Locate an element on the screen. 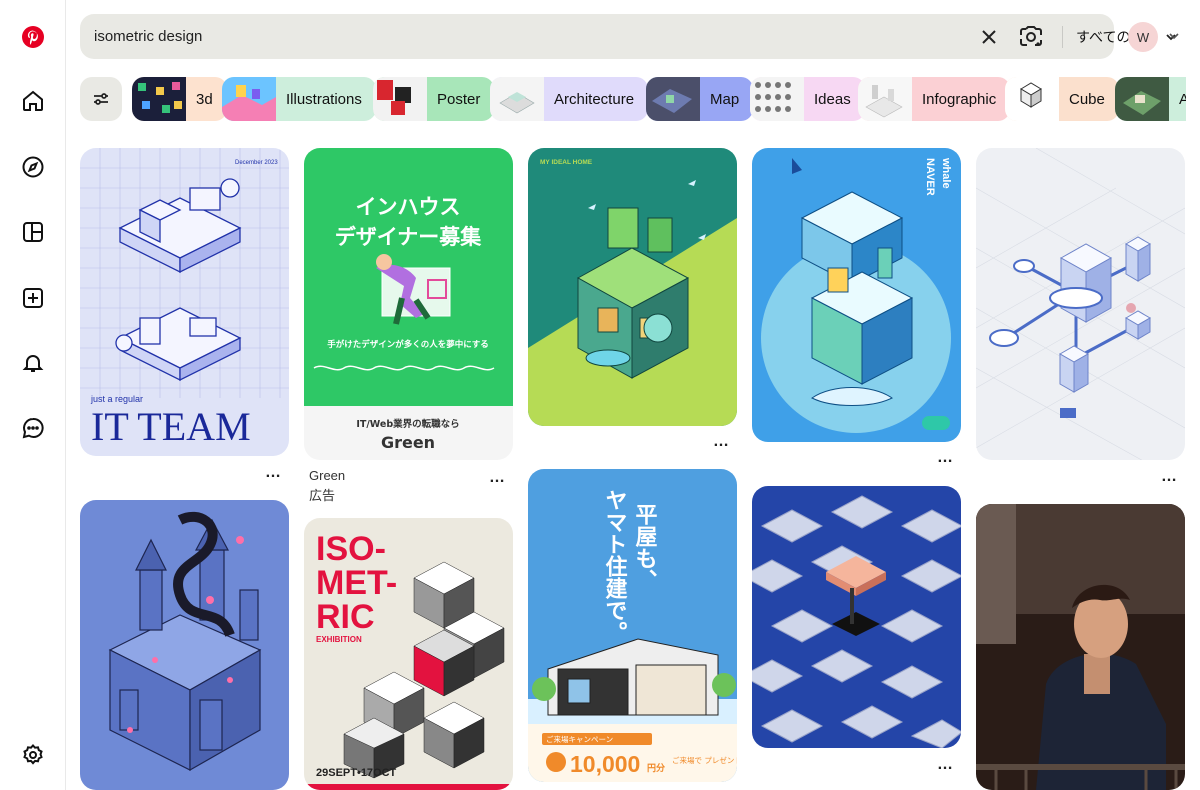  chip-infographic: Infographic is located at coordinates (934, 99).